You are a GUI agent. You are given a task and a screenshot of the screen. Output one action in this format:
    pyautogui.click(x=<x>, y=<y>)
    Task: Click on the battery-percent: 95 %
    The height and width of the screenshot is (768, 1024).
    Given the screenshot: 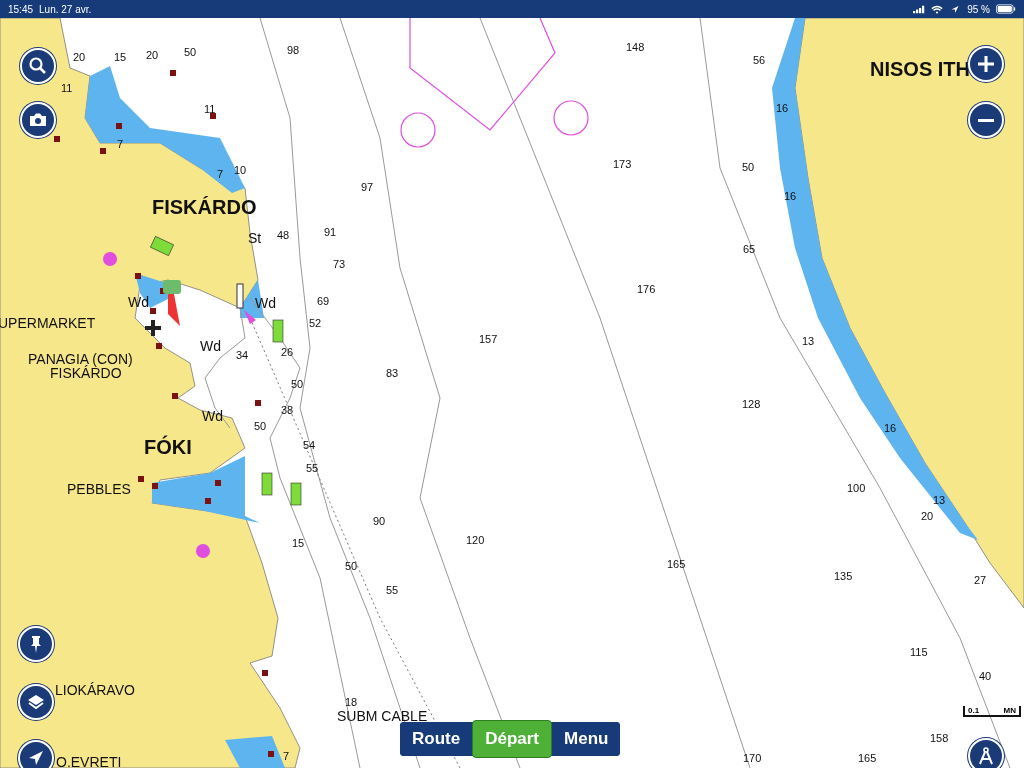 What is the action you would take?
    pyautogui.click(x=978, y=9)
    